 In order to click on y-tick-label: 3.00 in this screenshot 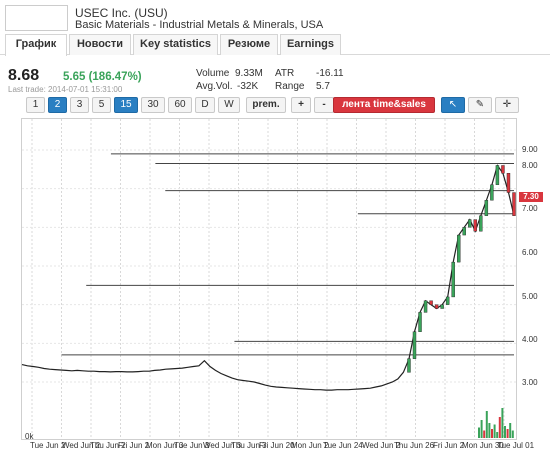, I will do `click(530, 382)`.